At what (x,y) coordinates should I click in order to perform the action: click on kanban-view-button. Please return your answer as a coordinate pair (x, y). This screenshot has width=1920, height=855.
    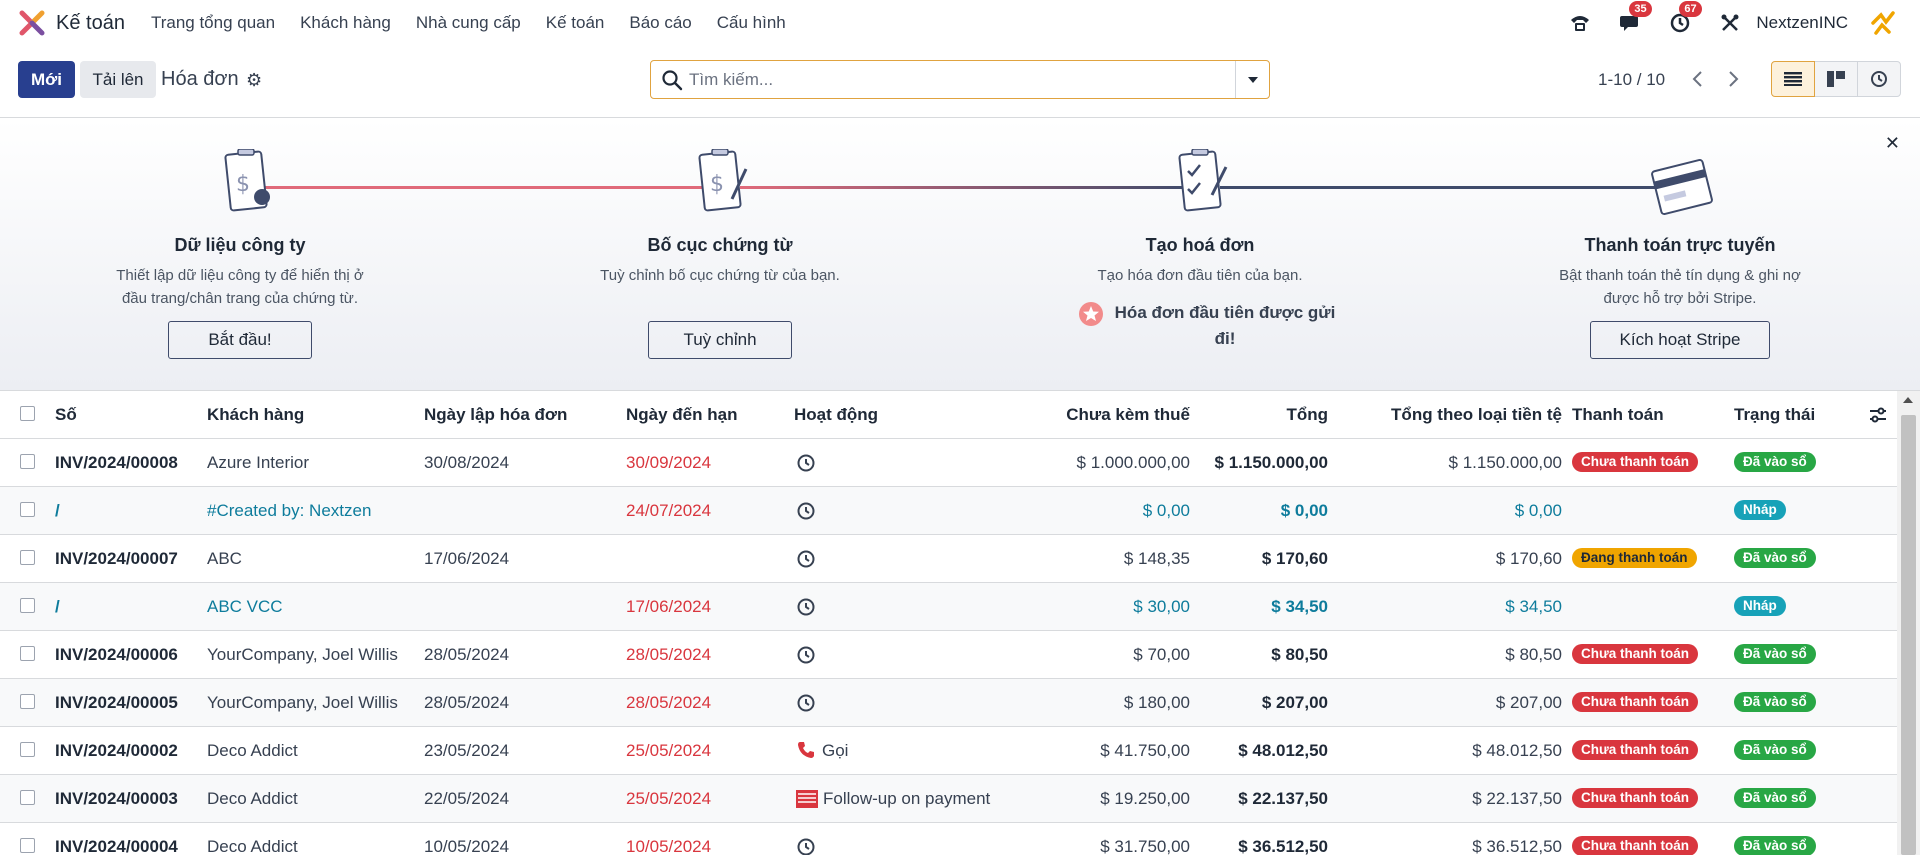
    Looking at the image, I should click on (1836, 79).